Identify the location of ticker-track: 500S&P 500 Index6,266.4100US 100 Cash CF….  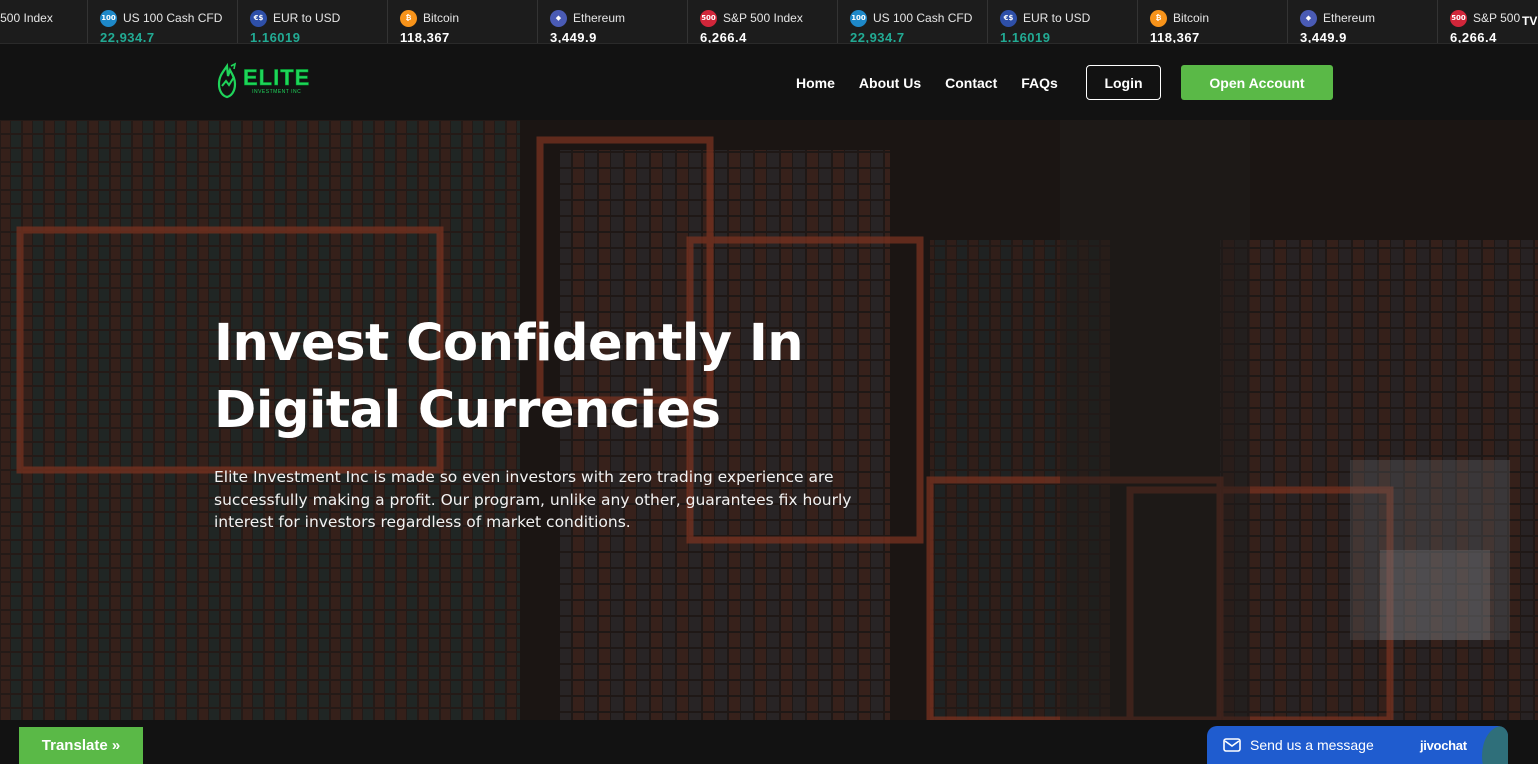
(769, 22).